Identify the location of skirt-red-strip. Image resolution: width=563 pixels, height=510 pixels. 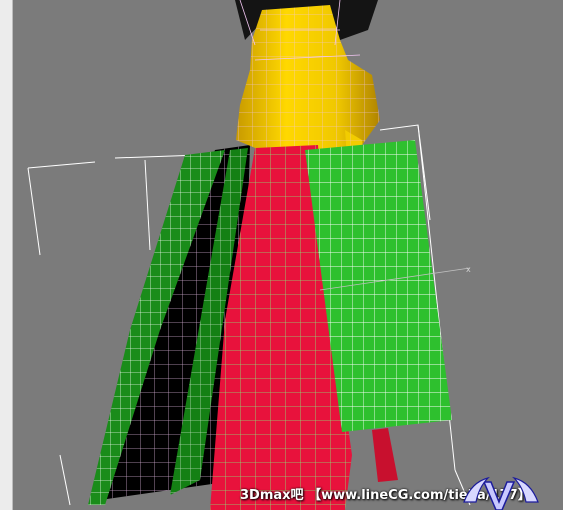
(385, 455).